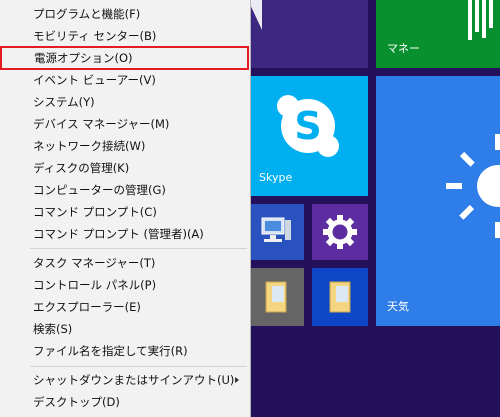 The image size is (500, 417). I want to click on tile-skype: S Skype, so click(308, 136).